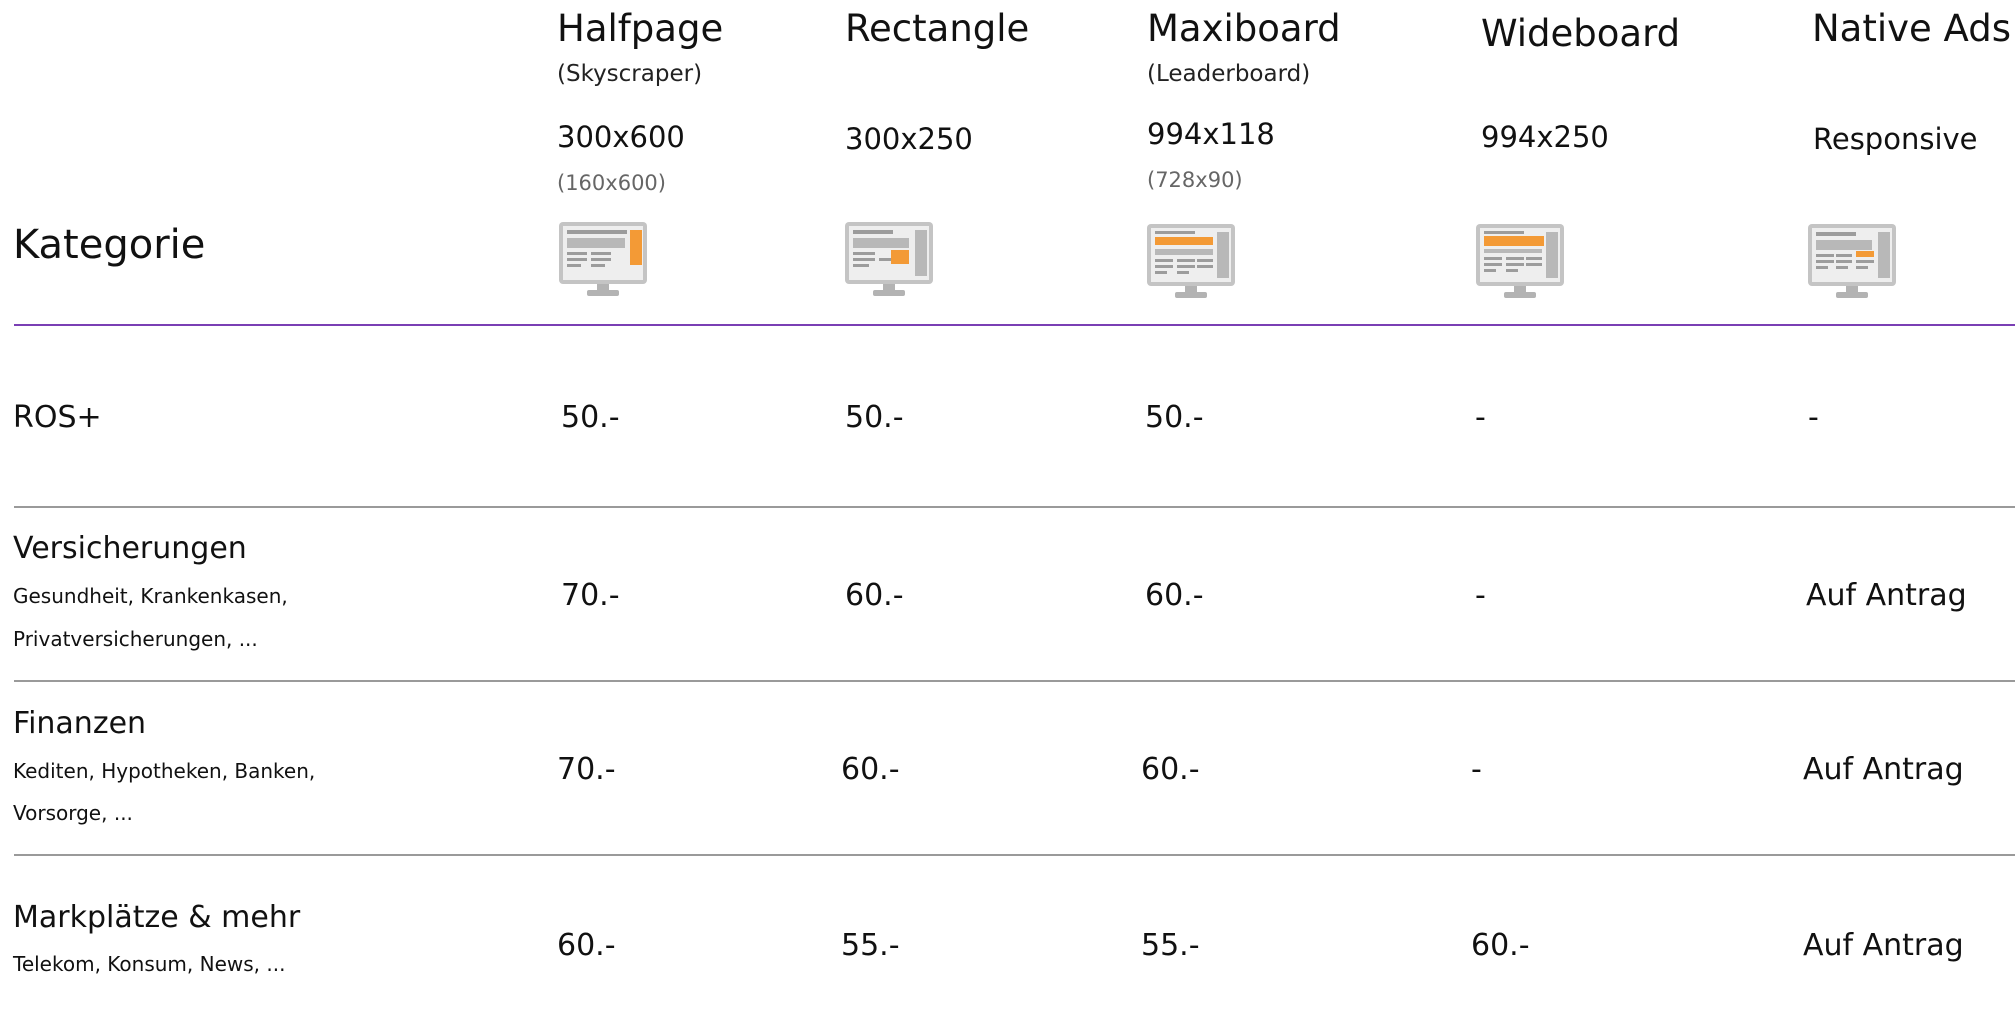 Image resolution: width=2015 pixels, height=1024 pixels. I want to click on row-description: Gesundheit, Krankenkasen,, so click(150, 596).